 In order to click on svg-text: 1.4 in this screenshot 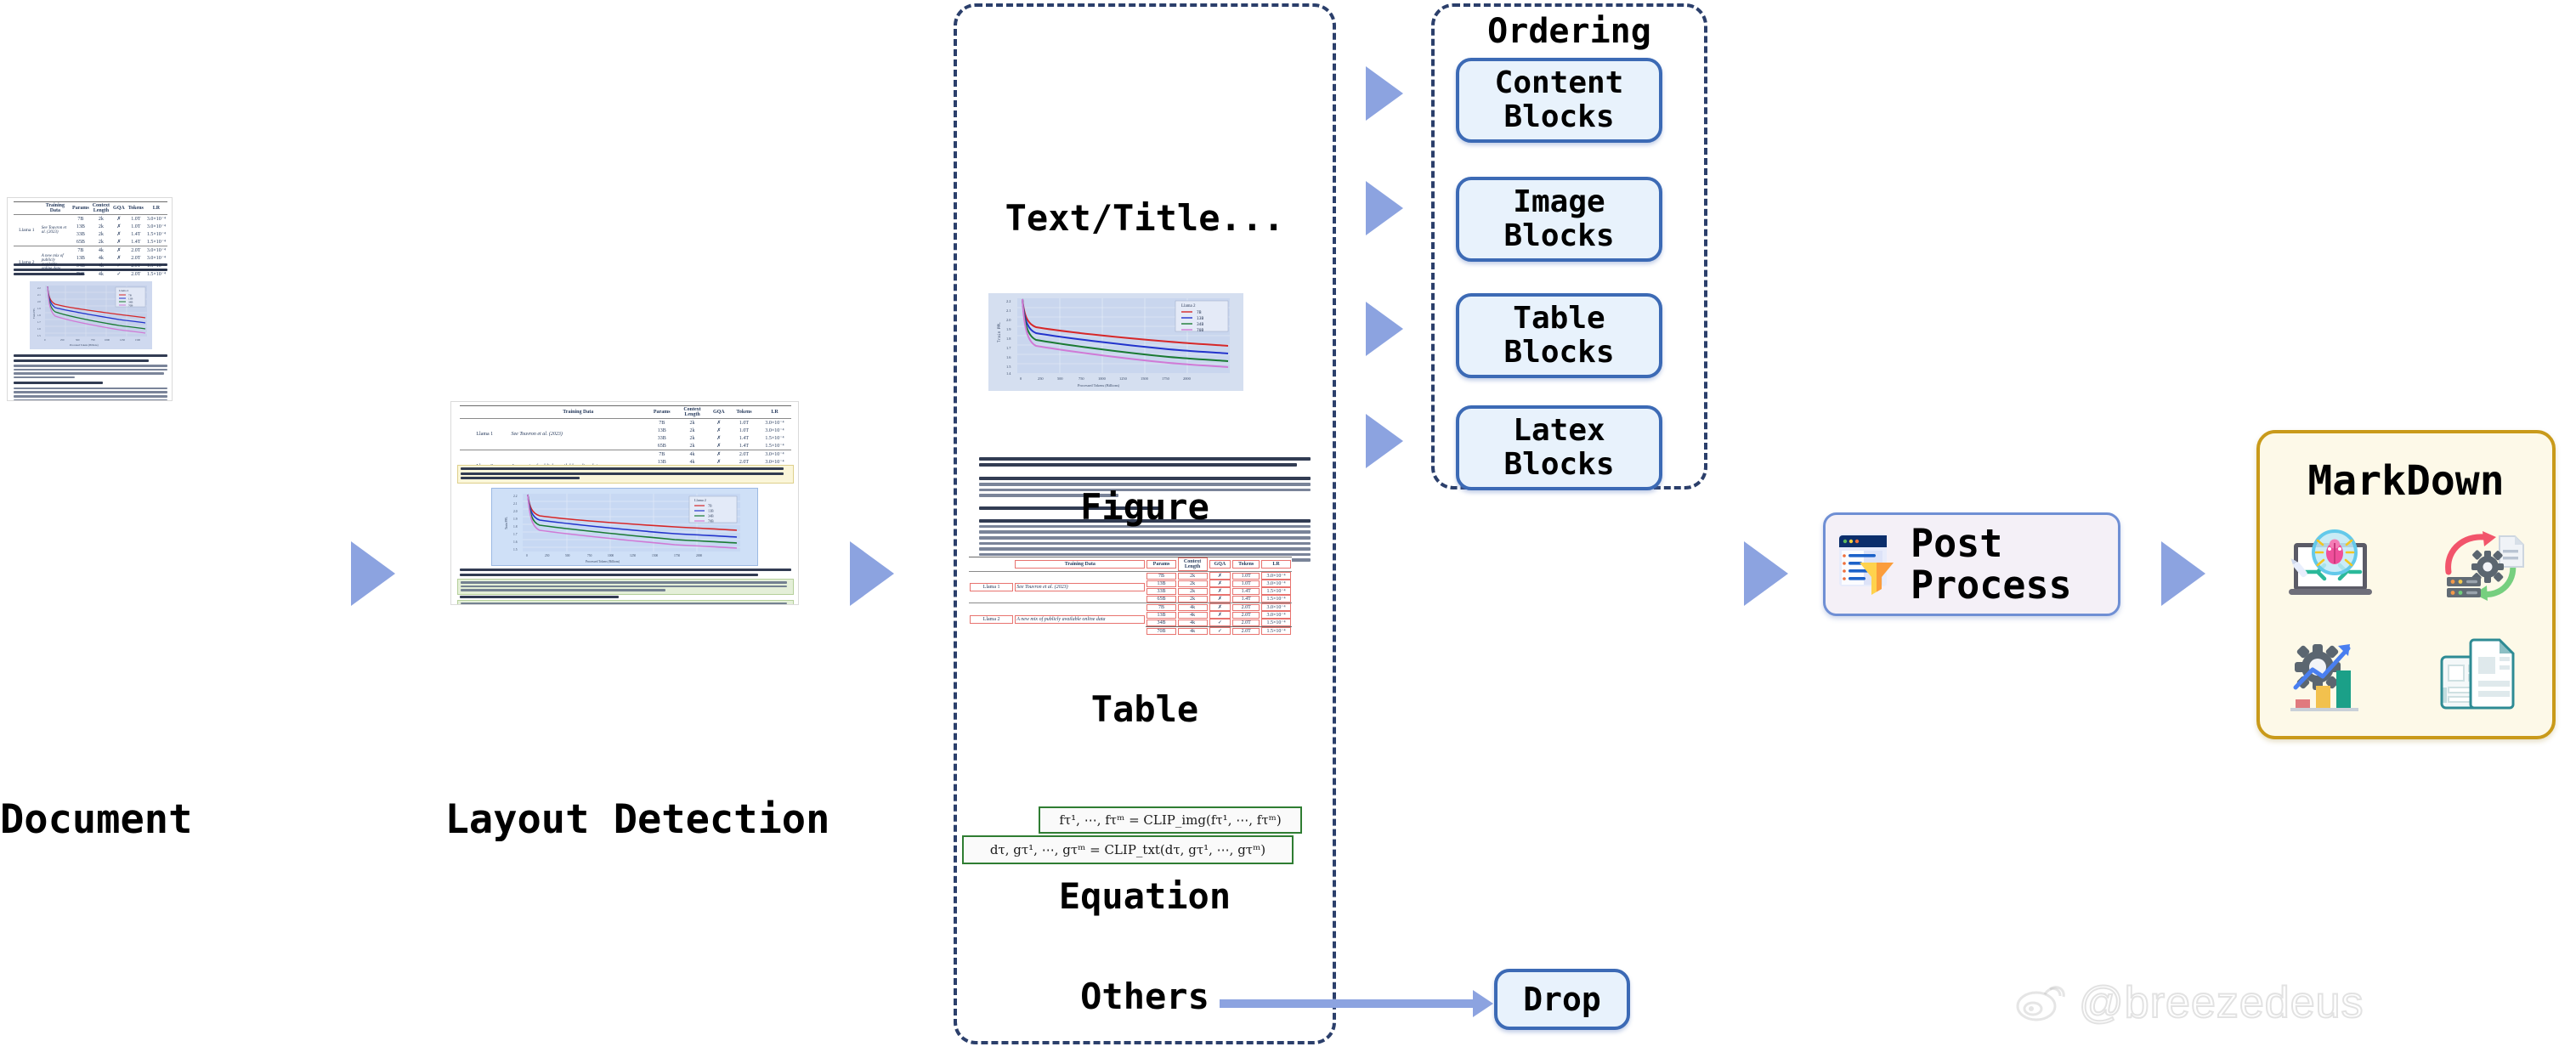, I will do `click(1008, 373)`.